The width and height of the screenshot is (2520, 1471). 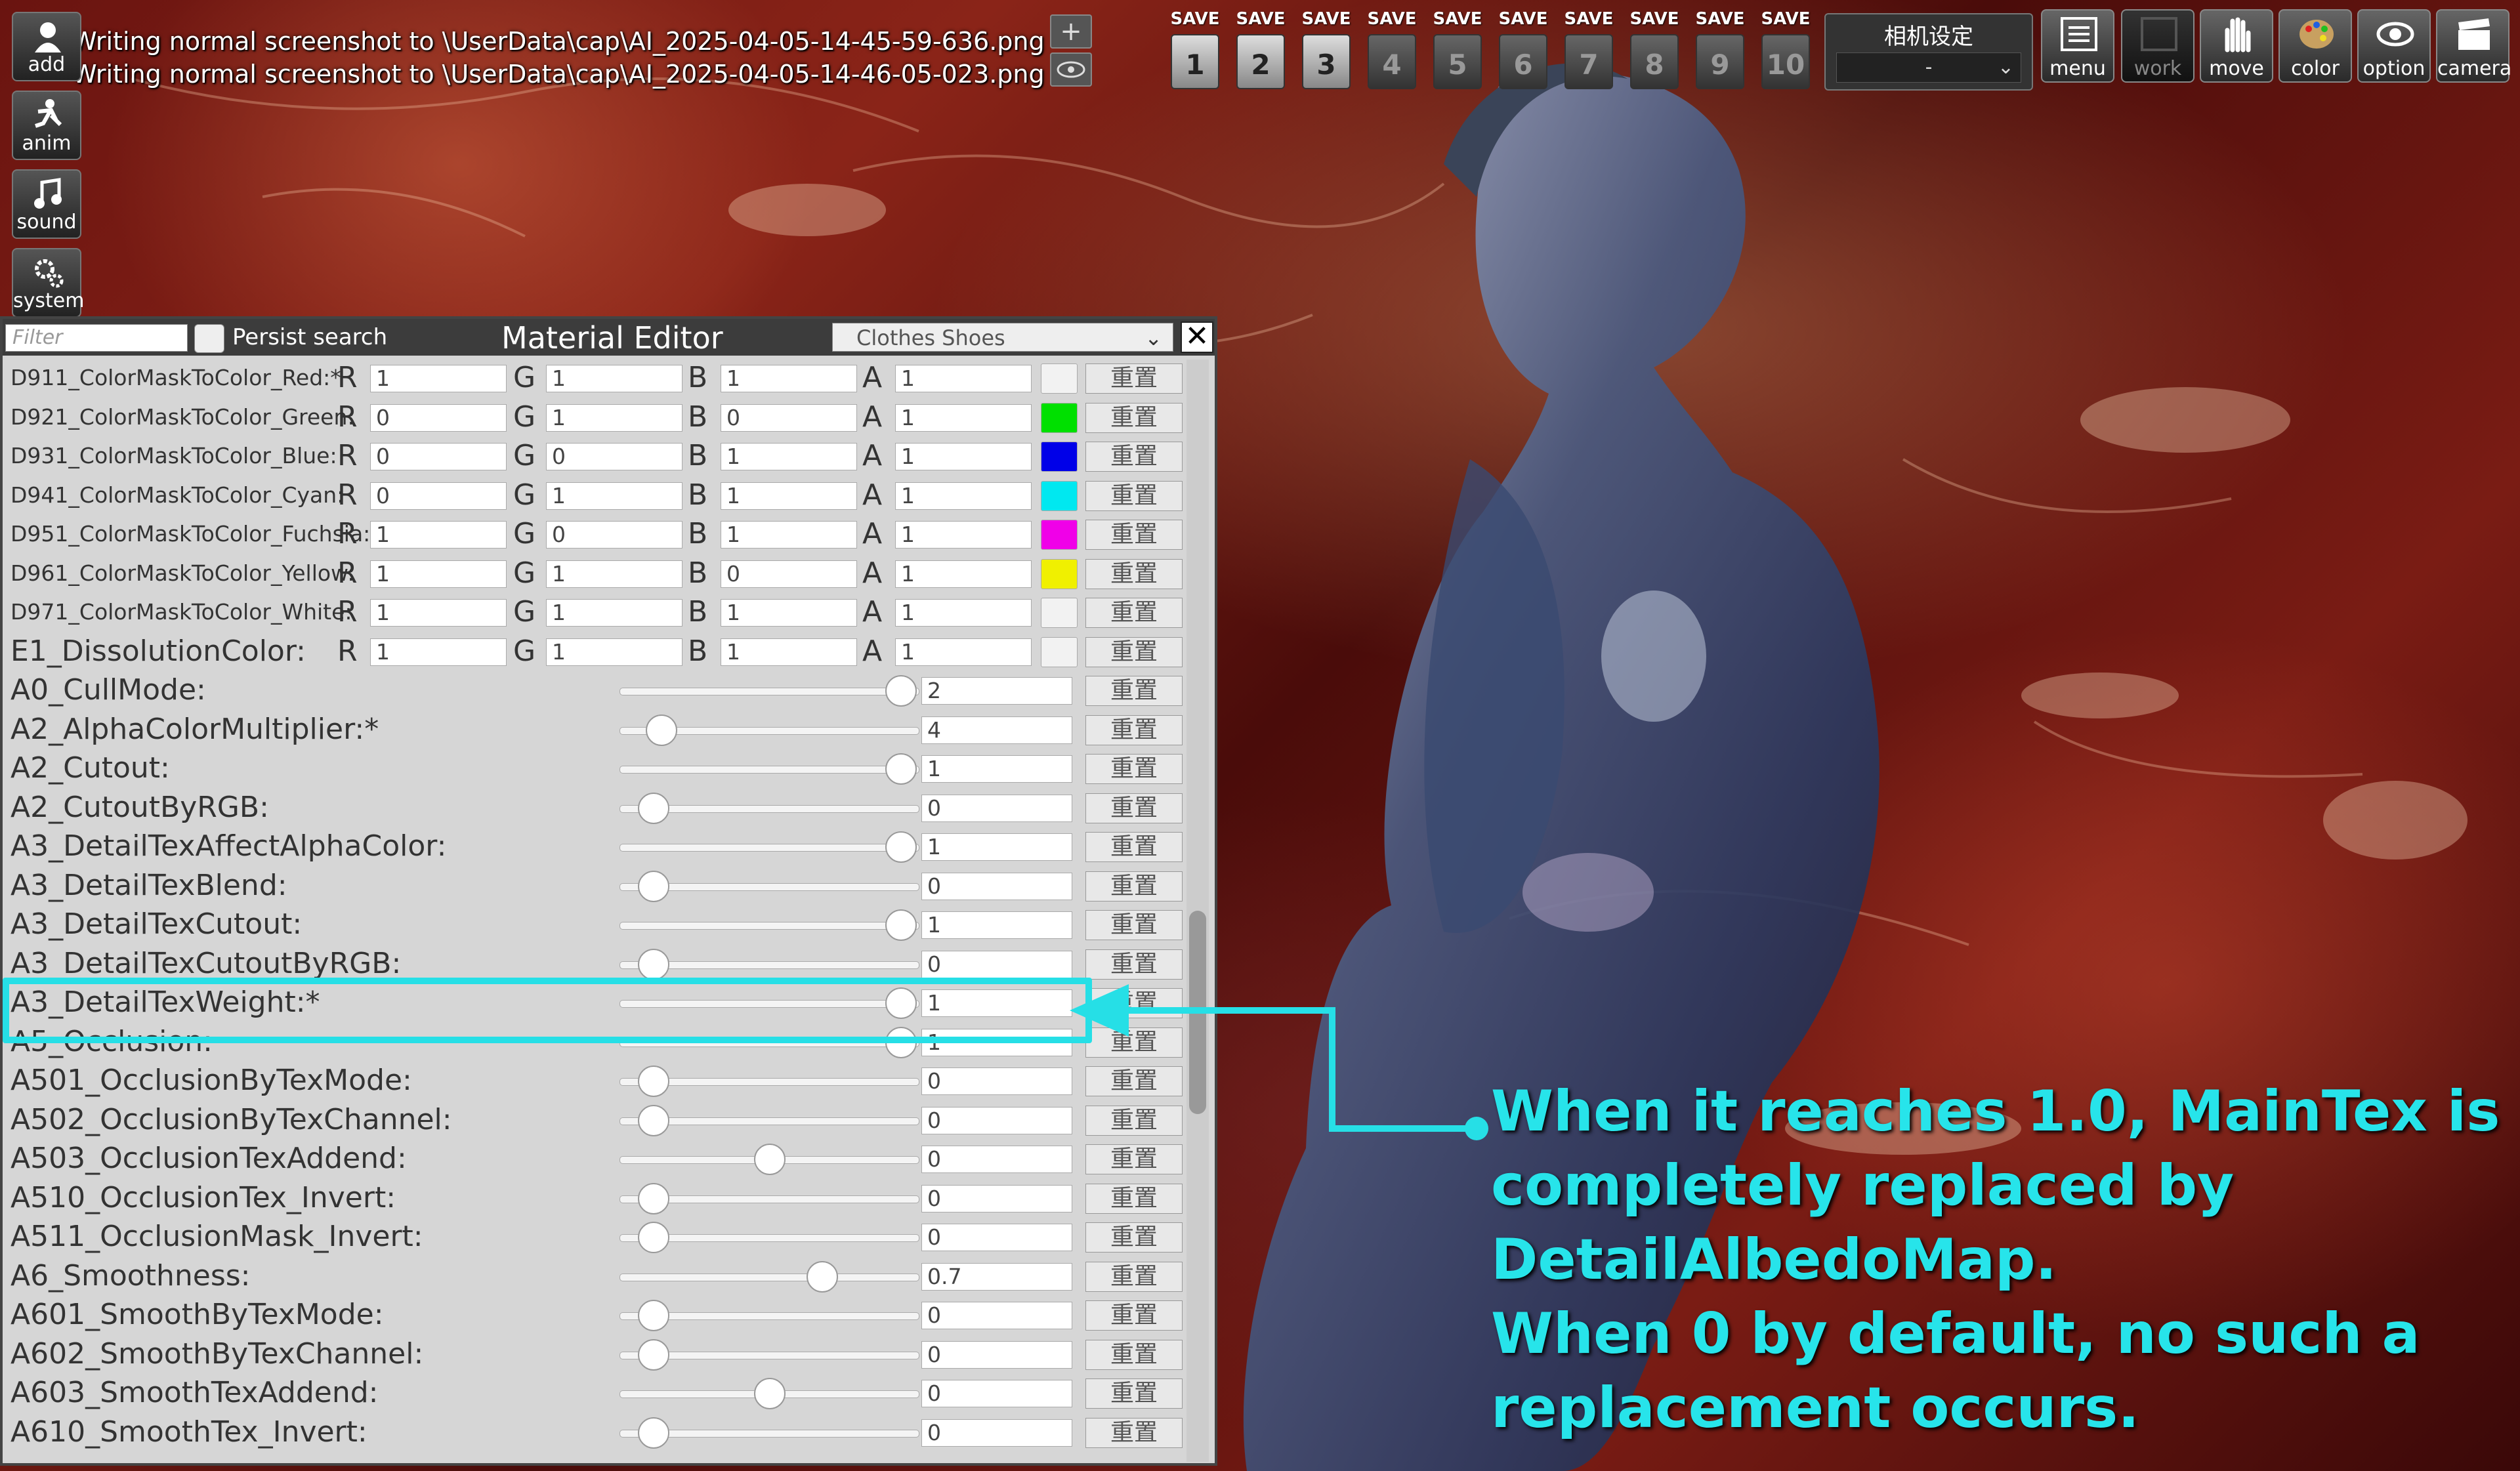 What do you see at coordinates (1326, 50) in the screenshot?
I see `save-slot-3: SAVE 3` at bounding box center [1326, 50].